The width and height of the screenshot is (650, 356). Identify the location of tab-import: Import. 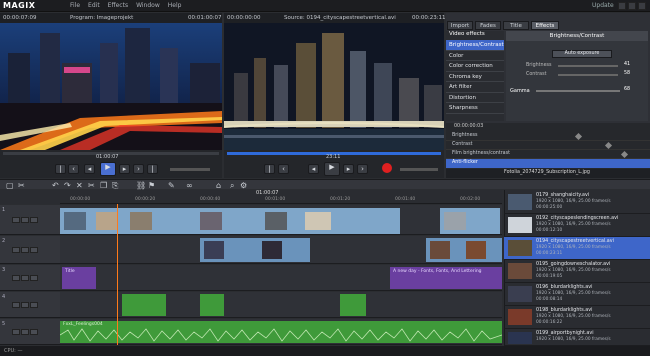
(460, 25).